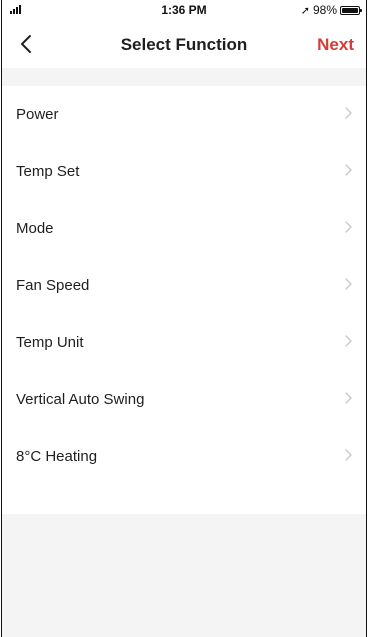 The height and width of the screenshot is (637, 368). What do you see at coordinates (57, 456) in the screenshot?
I see `list-item-label: 8°C Heating` at bounding box center [57, 456].